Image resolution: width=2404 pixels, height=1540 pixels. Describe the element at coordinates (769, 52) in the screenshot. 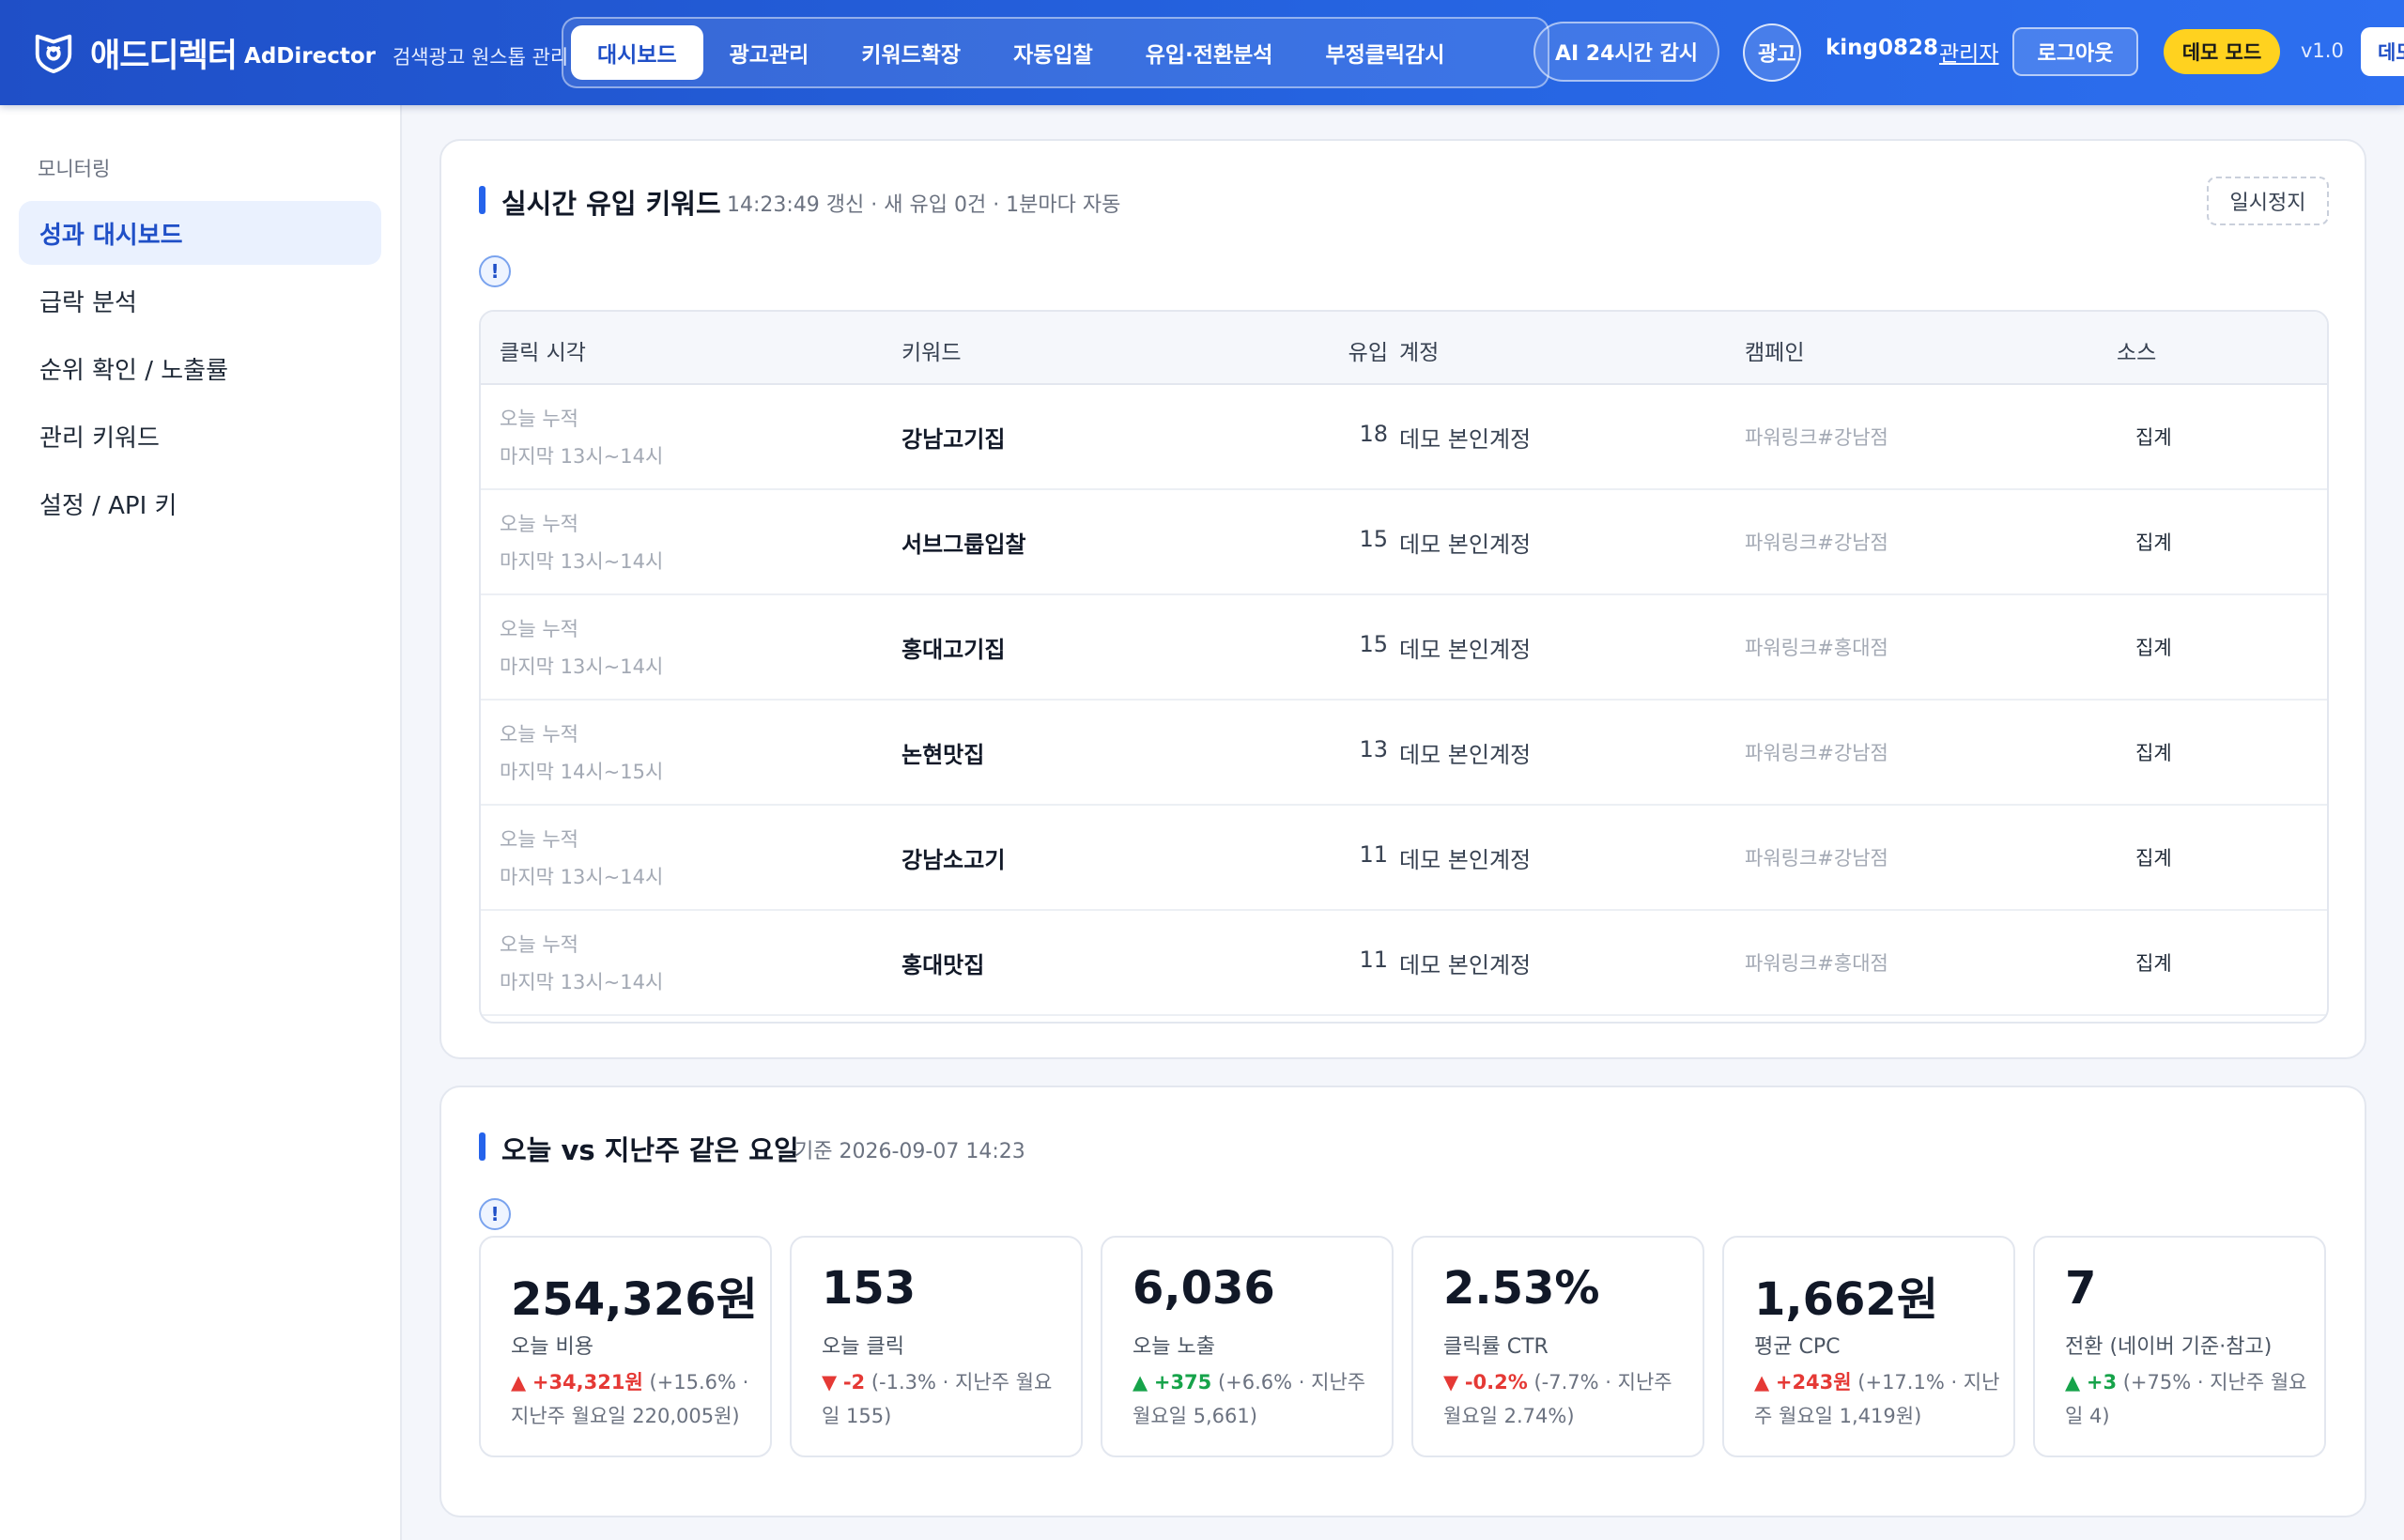

I see `nav-ad-management: 광고관리` at that location.